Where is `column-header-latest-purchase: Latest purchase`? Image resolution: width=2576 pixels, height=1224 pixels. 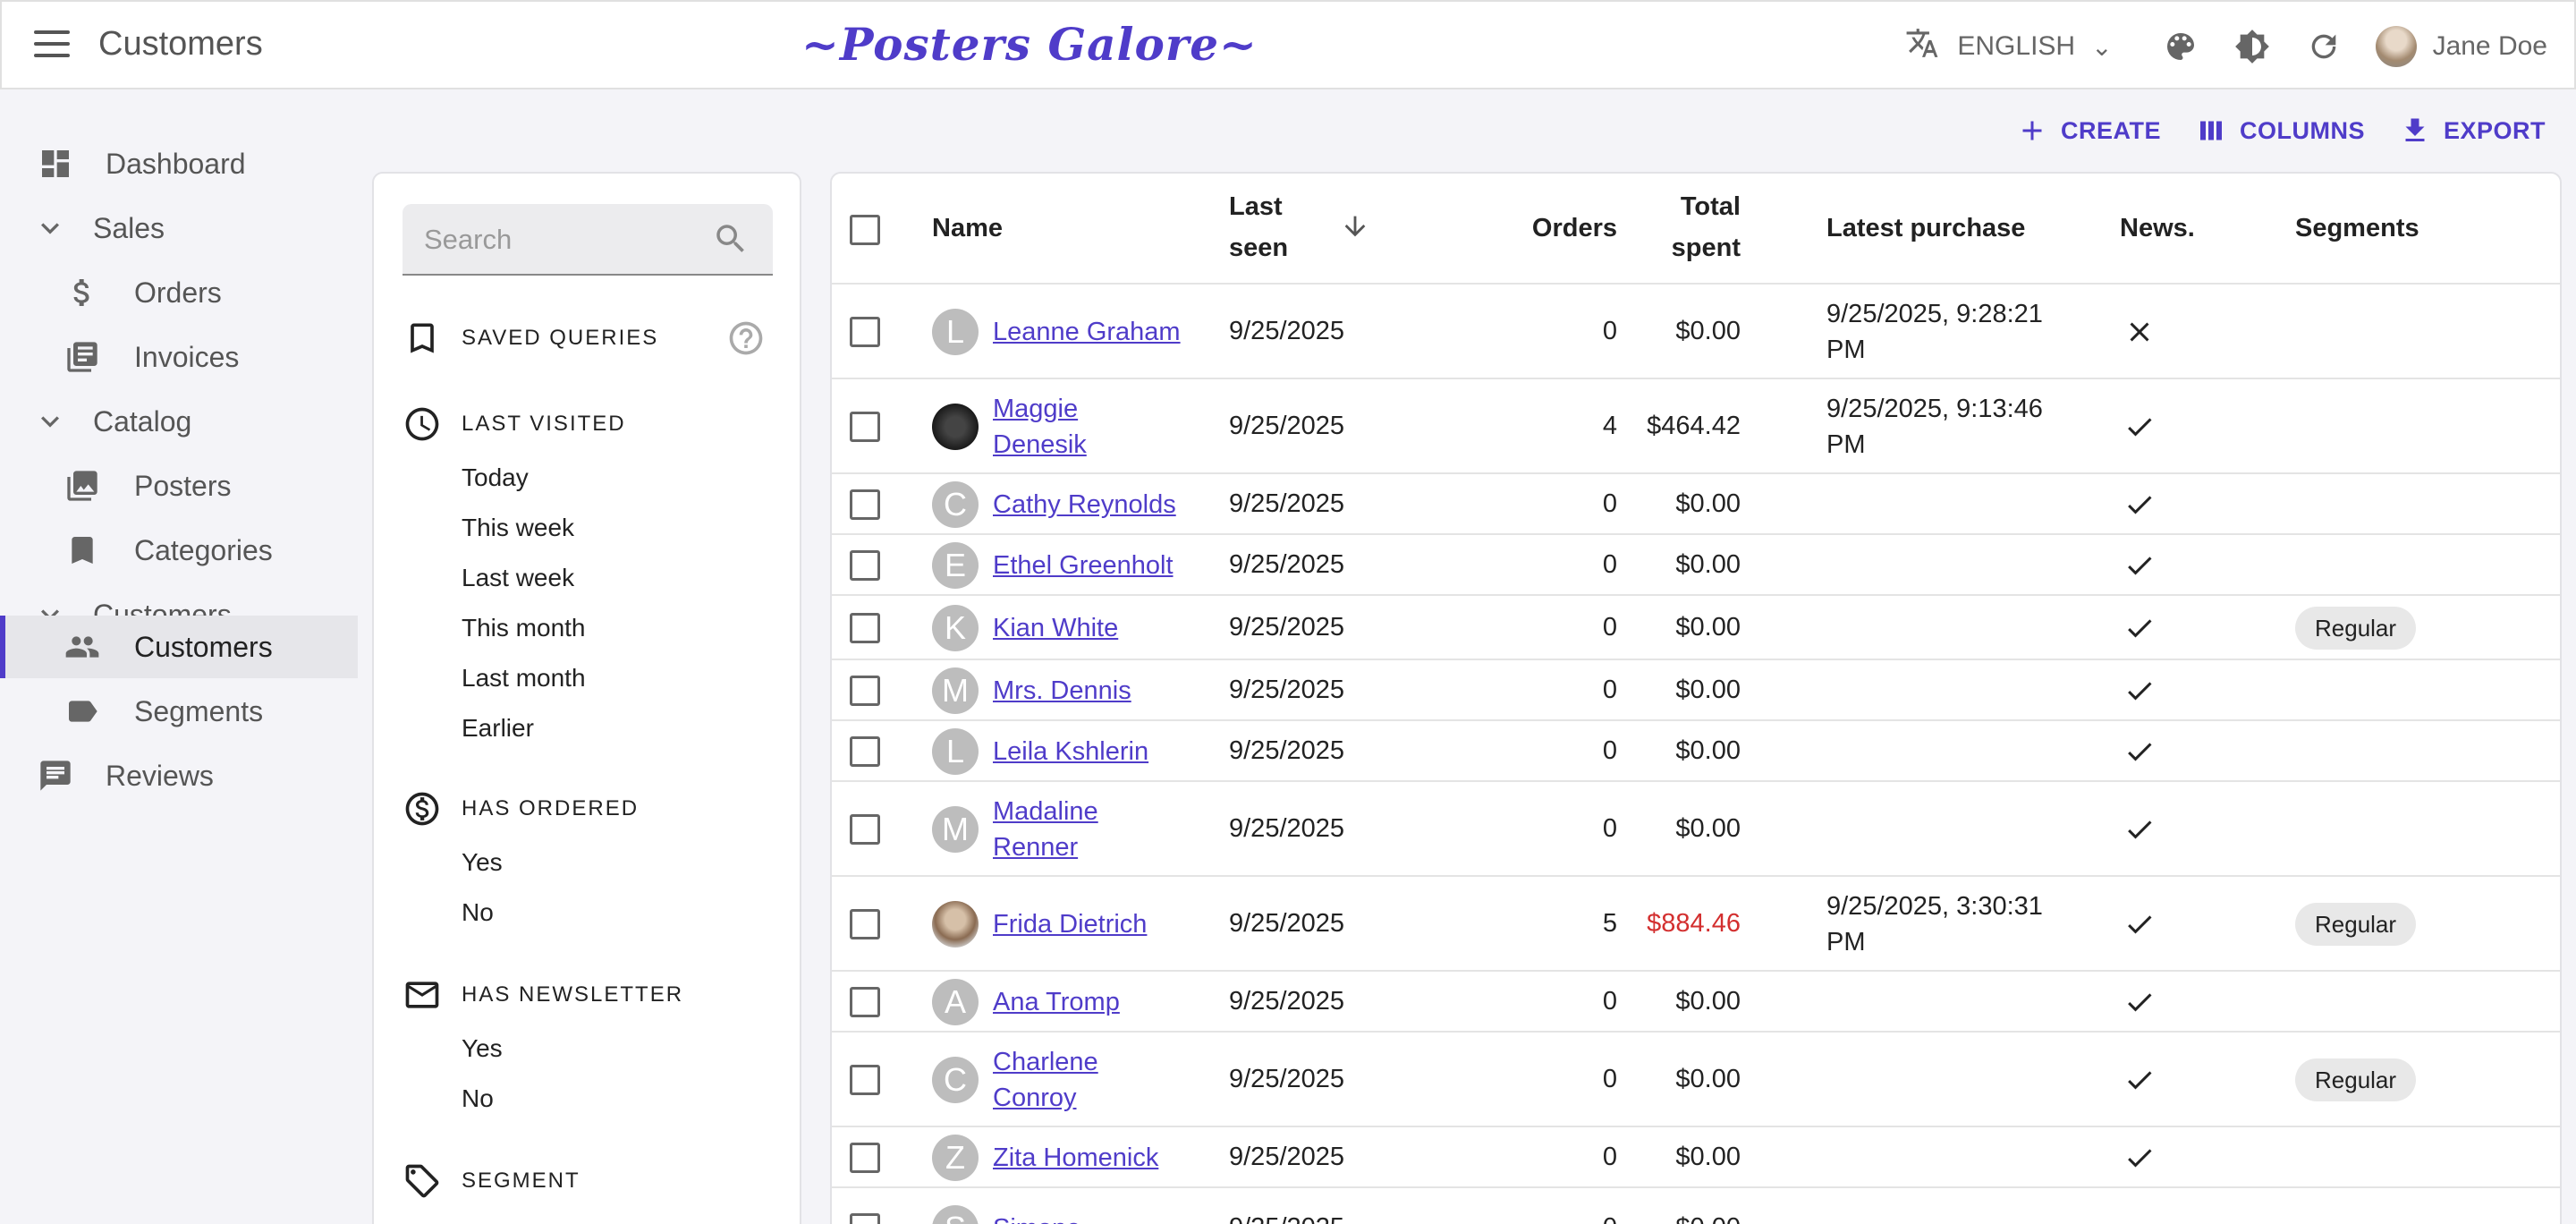
column-header-latest-purchase: Latest purchase is located at coordinates (1925, 228).